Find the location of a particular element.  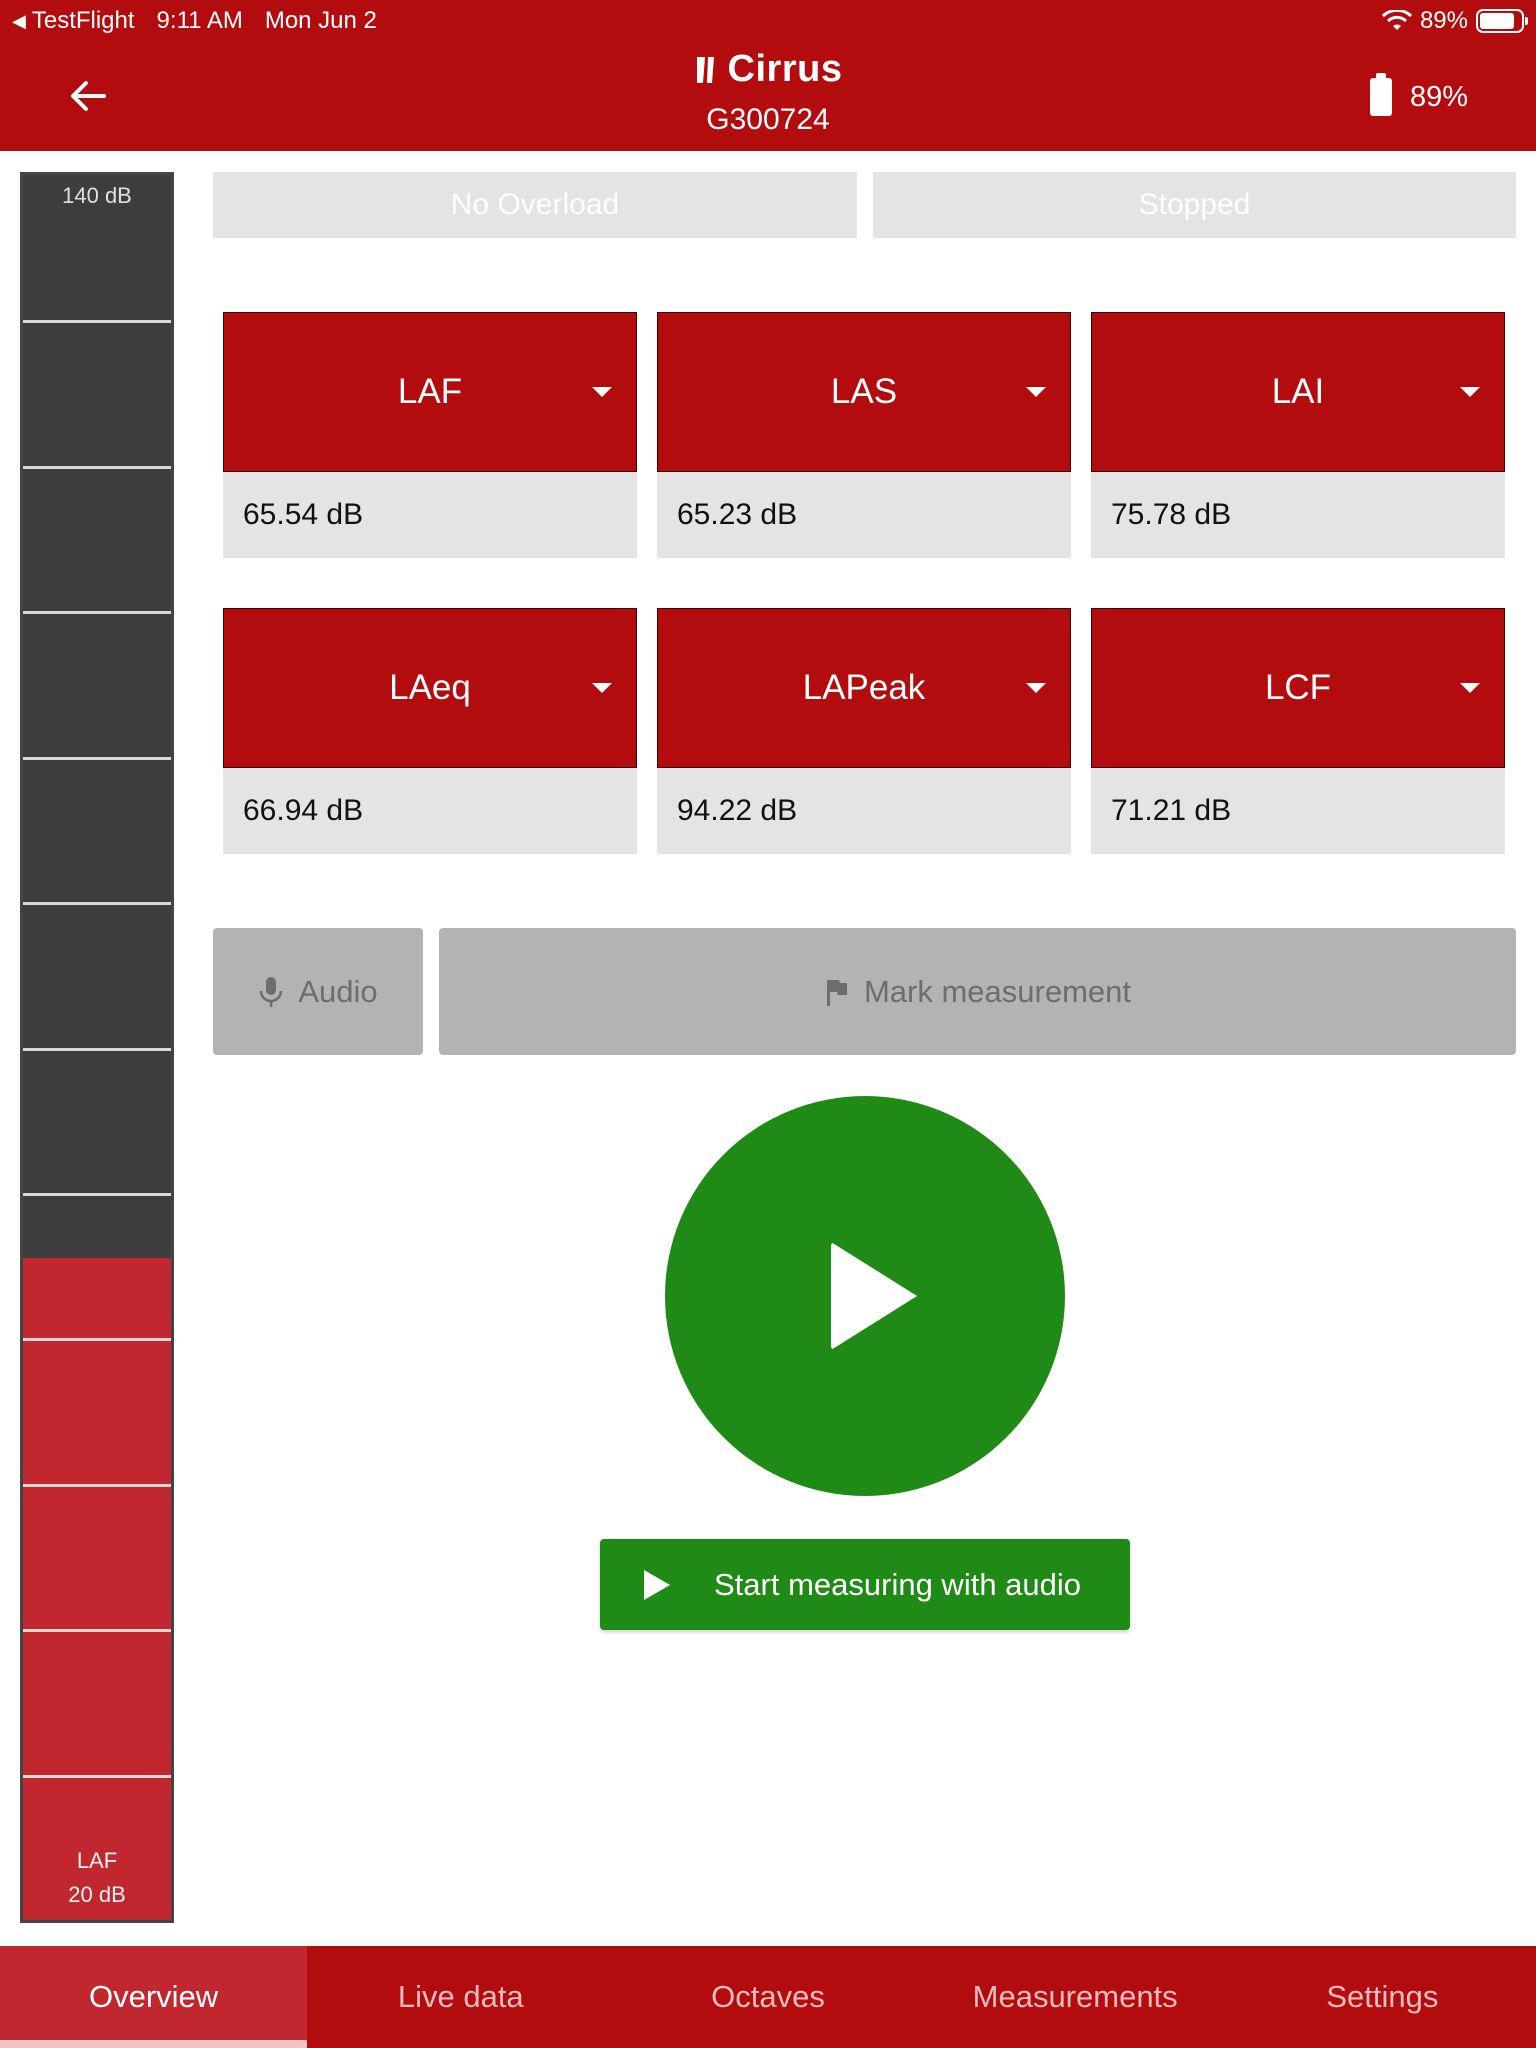

device-battery-icon is located at coordinates (1380, 94).